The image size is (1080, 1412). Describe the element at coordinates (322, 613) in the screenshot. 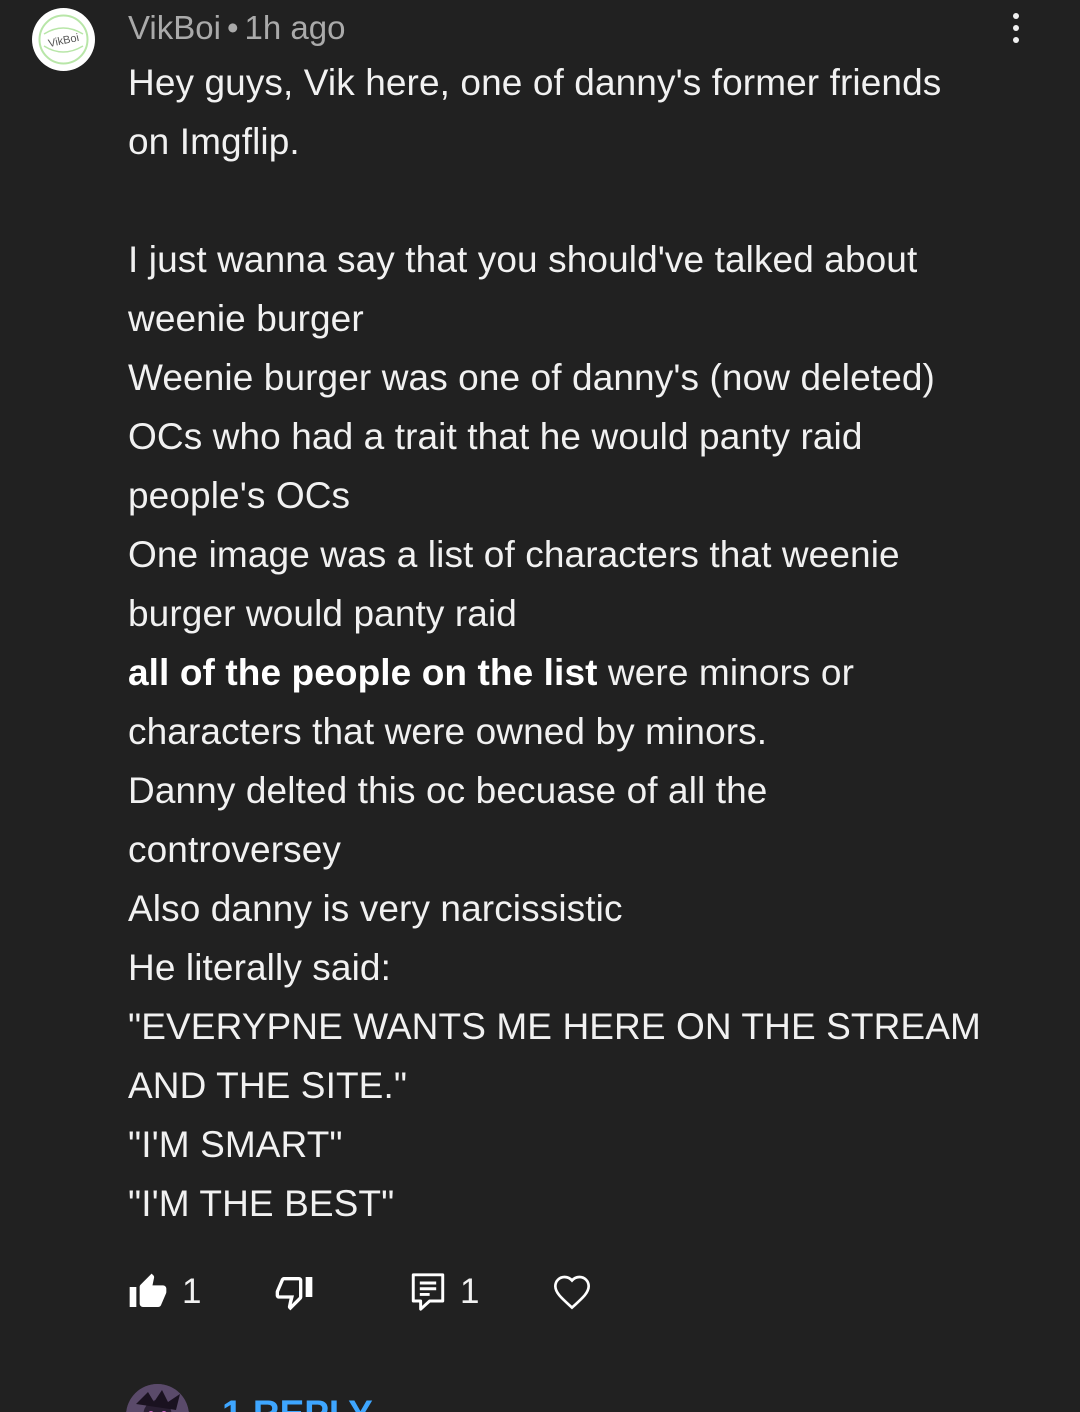

I see `comment-line: burger would panty raid` at that location.